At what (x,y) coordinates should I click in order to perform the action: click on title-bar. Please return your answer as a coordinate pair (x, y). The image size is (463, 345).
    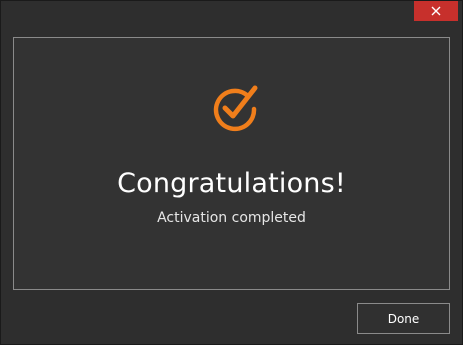
    Looking at the image, I should click on (231, 12).